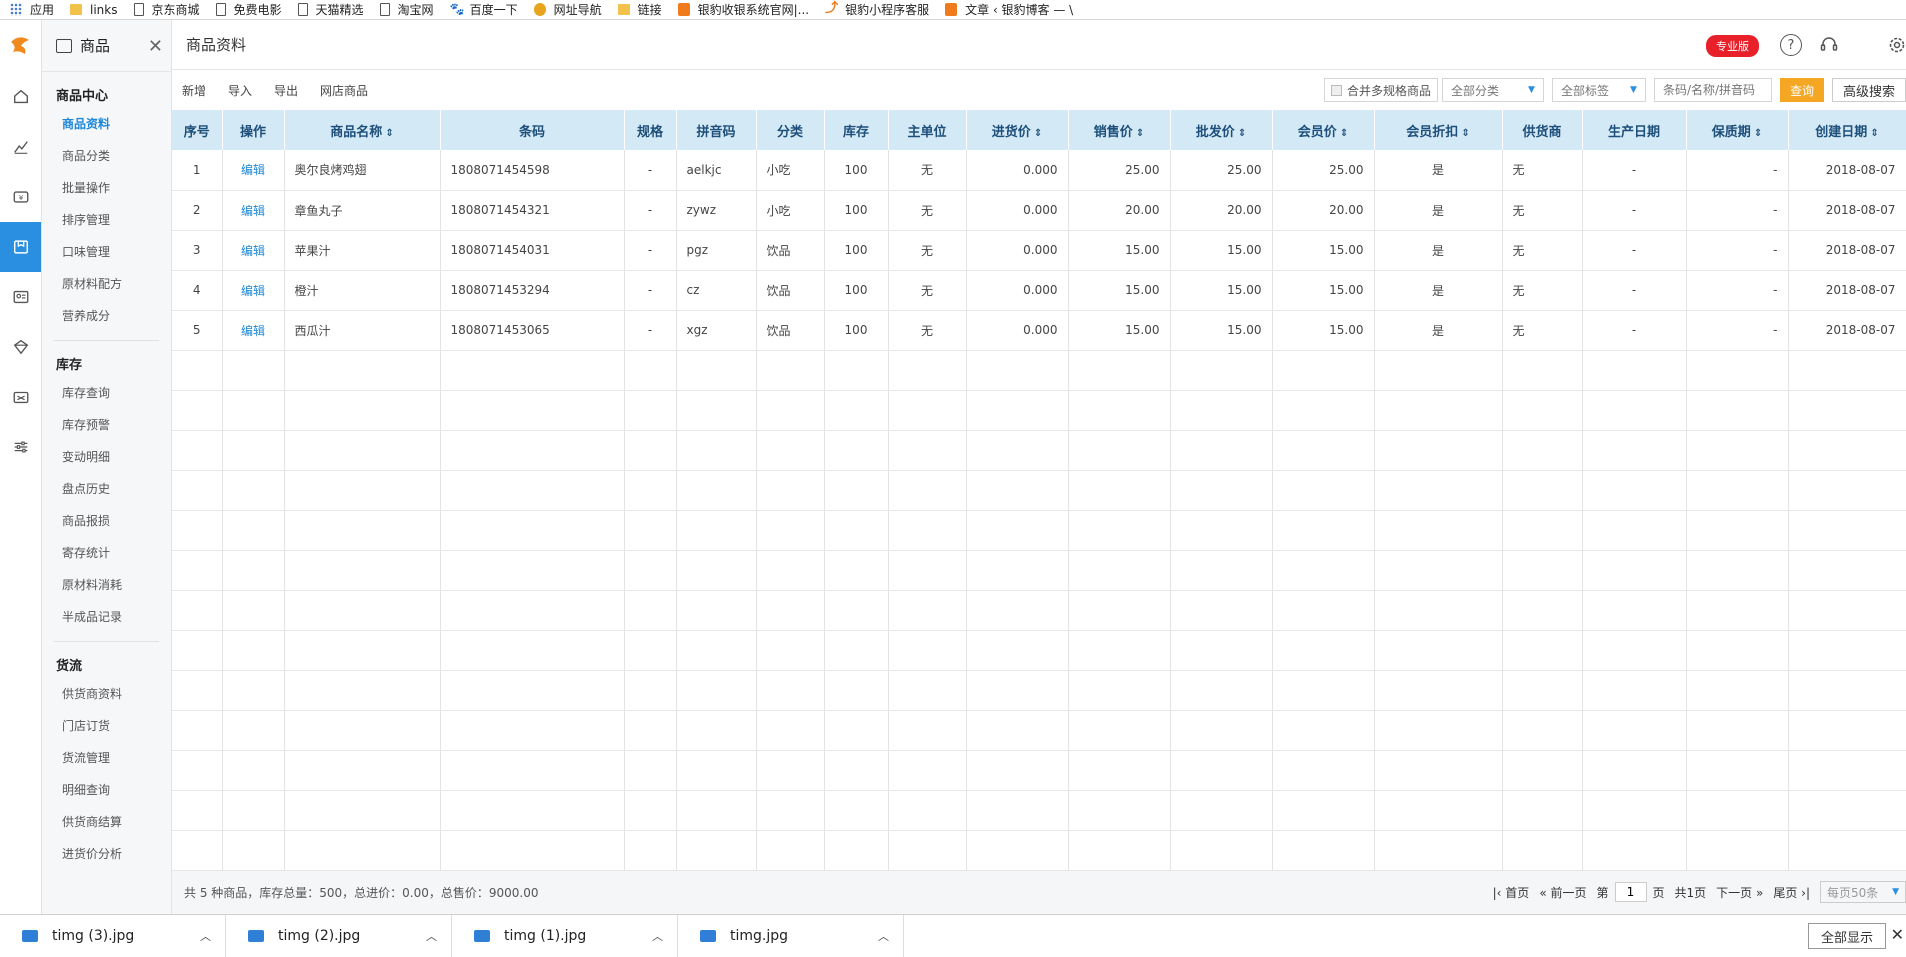 This screenshot has width=1906, height=957. What do you see at coordinates (106, 489) in the screenshot?
I see `sidebar-item: 盘点历史` at bounding box center [106, 489].